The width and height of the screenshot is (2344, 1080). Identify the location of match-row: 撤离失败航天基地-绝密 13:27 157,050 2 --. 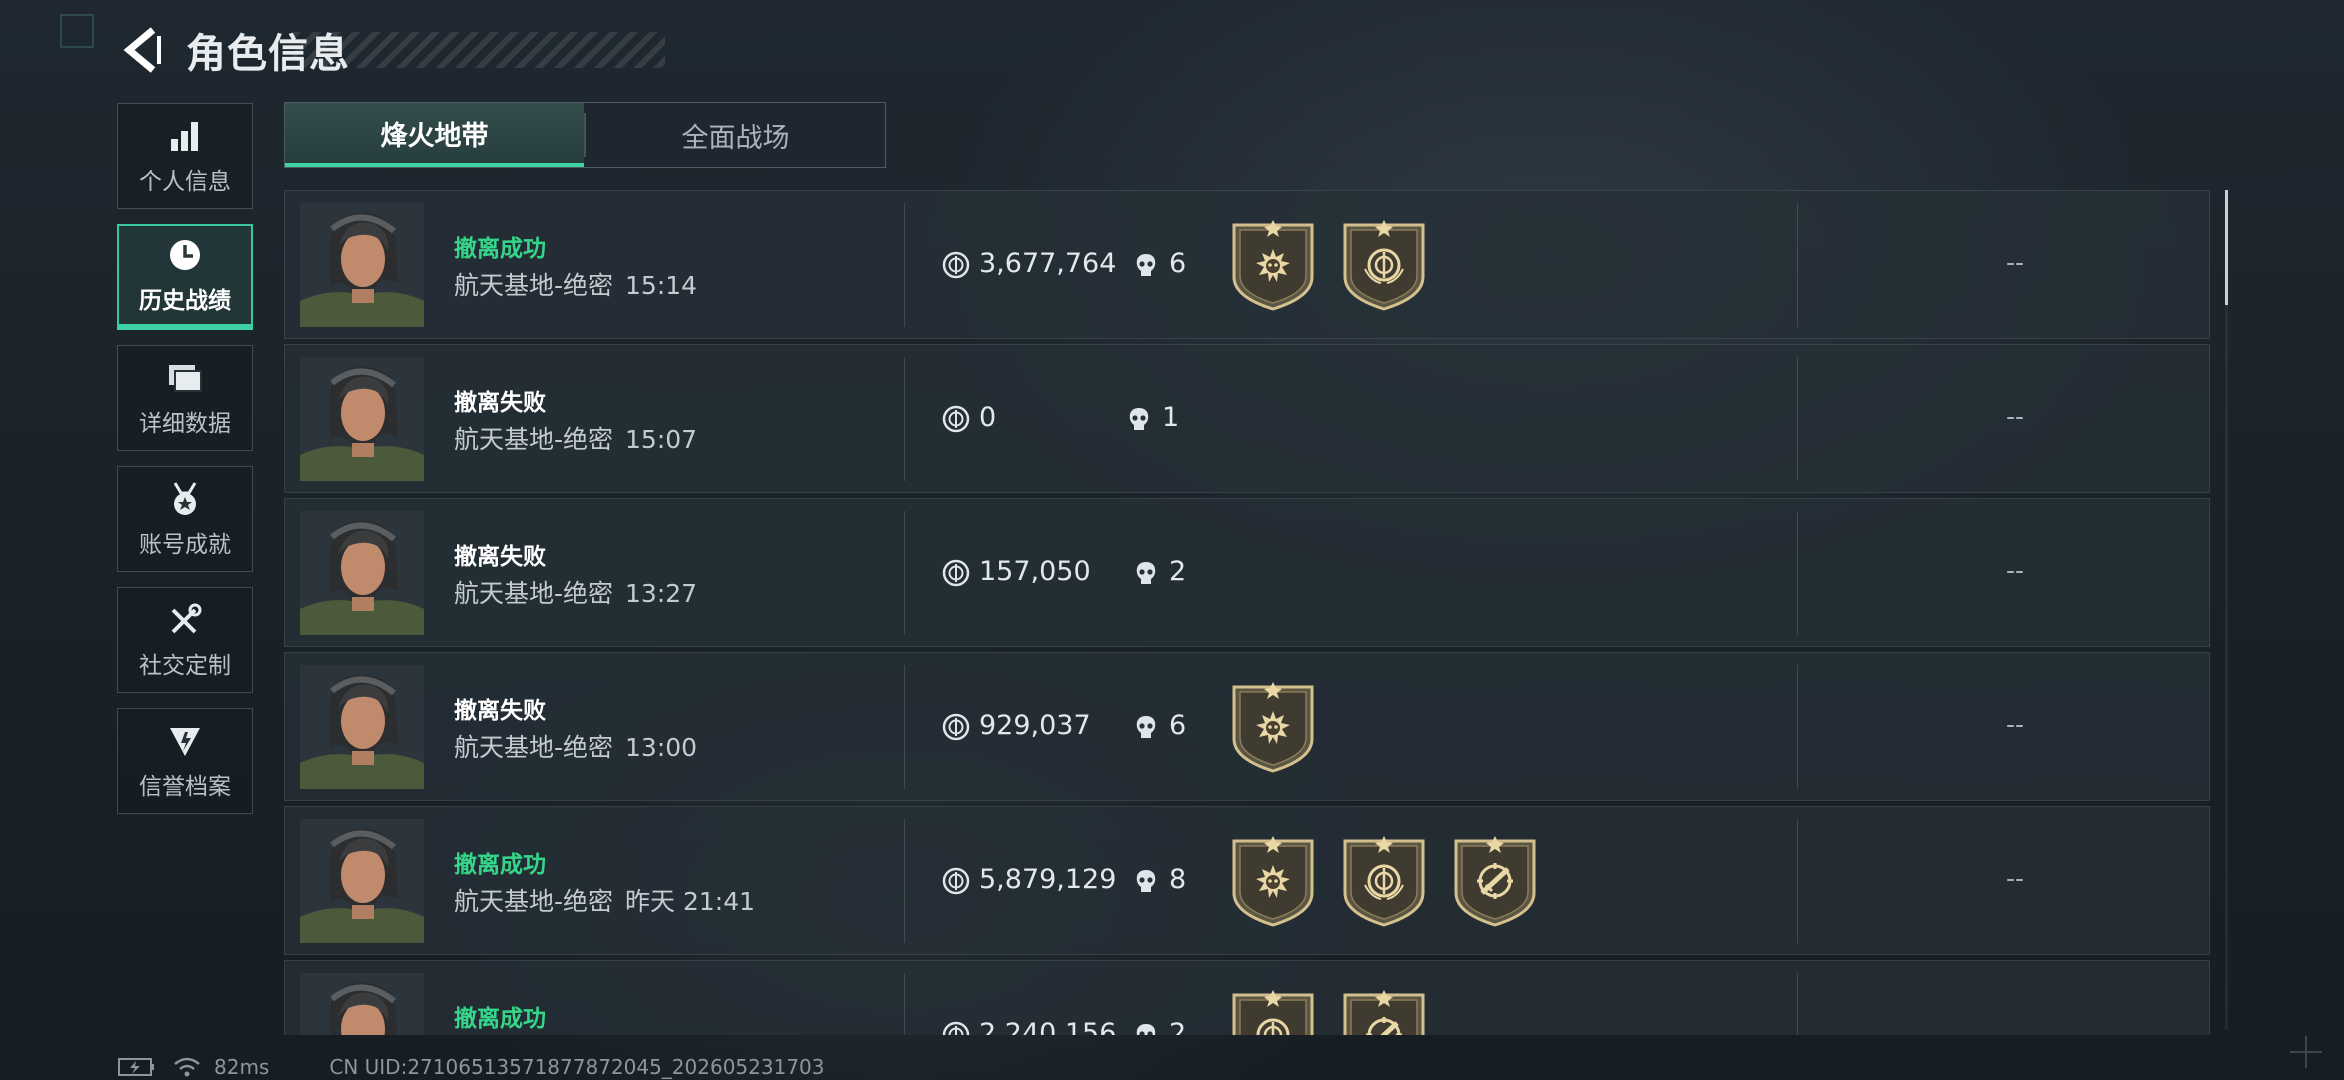
(1247, 572).